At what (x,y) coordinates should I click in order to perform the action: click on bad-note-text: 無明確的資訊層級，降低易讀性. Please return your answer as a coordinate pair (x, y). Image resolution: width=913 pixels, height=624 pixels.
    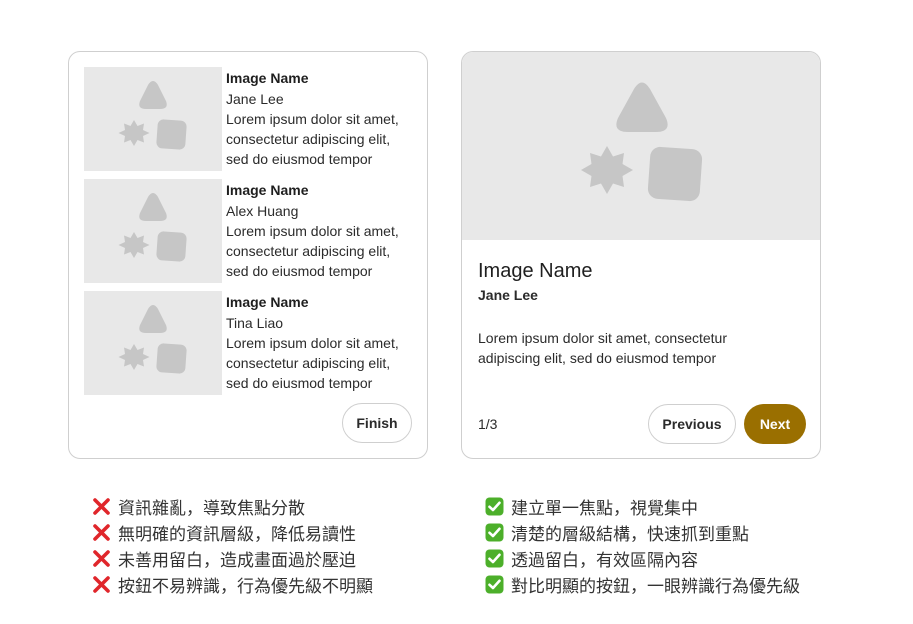
    Looking at the image, I should click on (237, 534).